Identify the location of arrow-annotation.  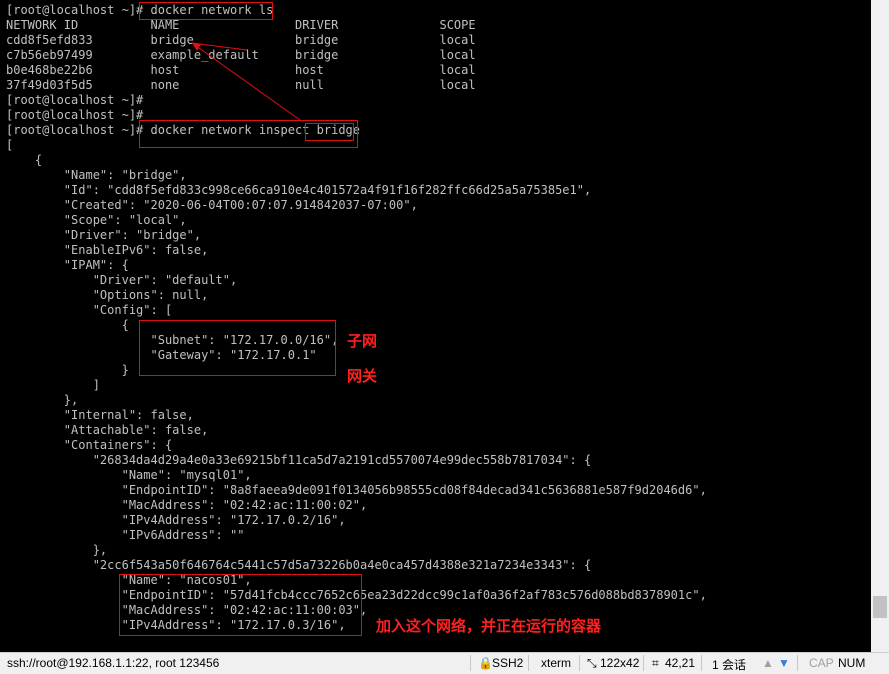
(246, 81).